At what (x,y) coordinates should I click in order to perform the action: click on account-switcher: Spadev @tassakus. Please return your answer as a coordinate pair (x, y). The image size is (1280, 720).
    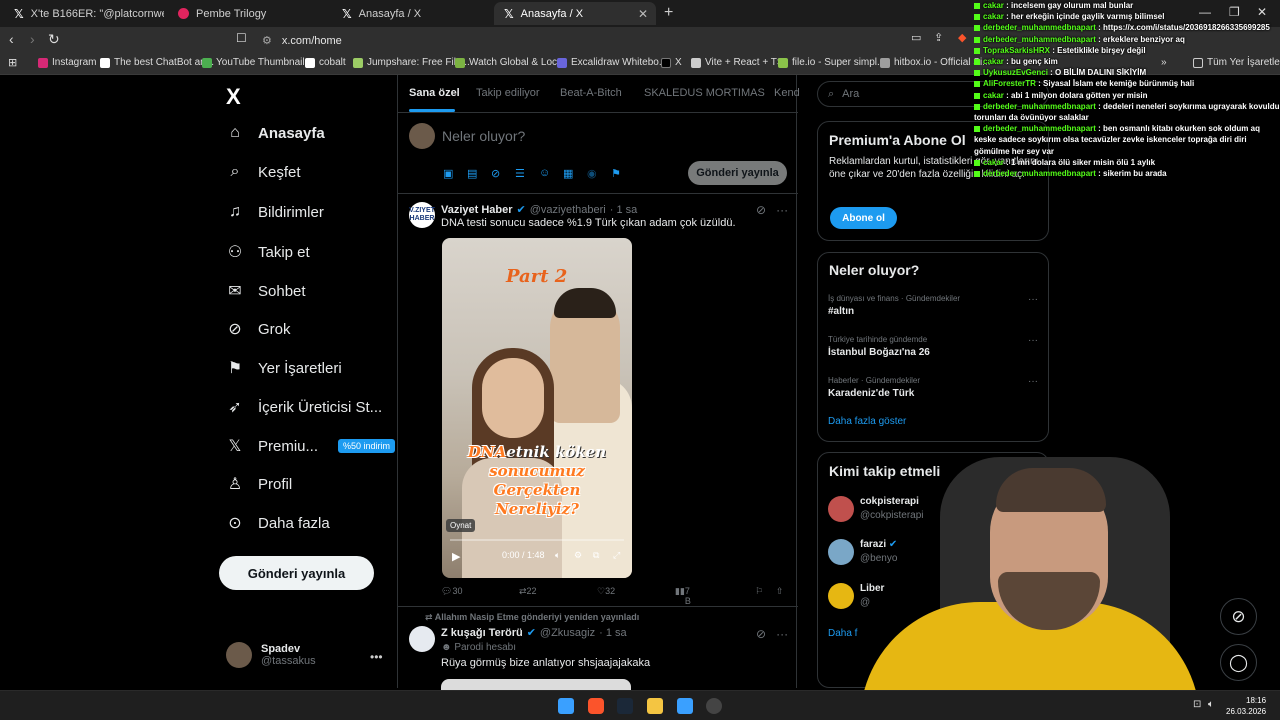
    Looking at the image, I should click on (271, 655).